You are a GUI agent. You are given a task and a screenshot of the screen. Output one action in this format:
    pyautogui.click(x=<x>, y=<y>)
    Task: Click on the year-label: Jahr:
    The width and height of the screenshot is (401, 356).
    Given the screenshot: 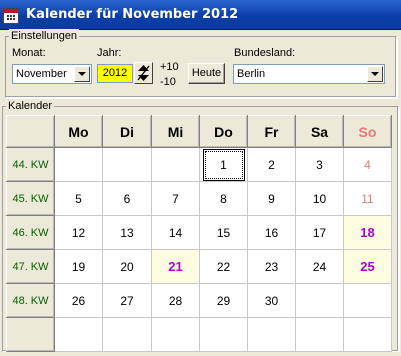 What is the action you would take?
    pyautogui.click(x=109, y=53)
    